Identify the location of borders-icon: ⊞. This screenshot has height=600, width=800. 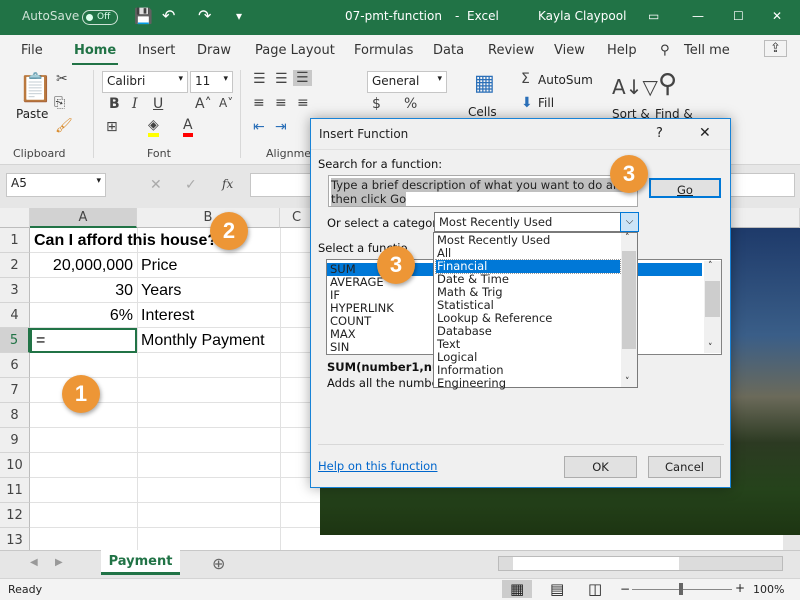
(112, 127).